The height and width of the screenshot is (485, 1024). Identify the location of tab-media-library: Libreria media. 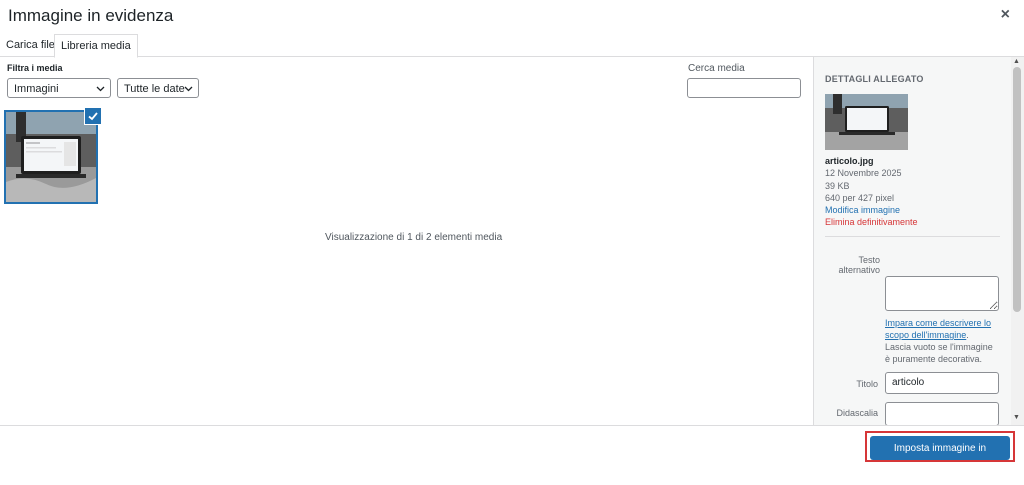
(96, 46).